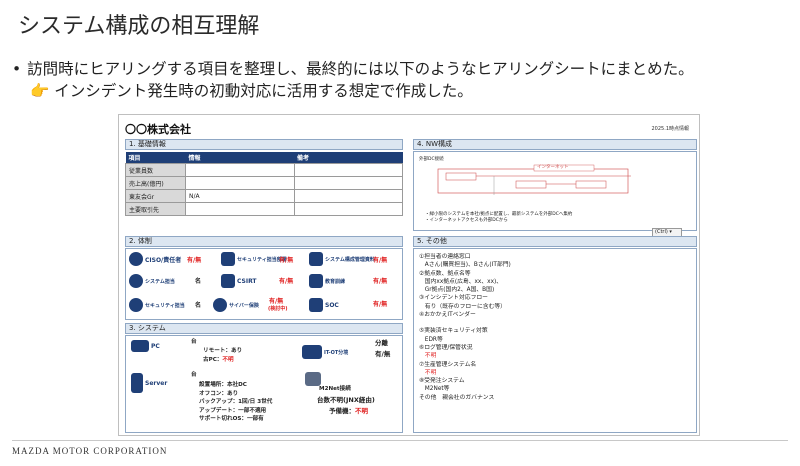 The image size is (800, 466). Describe the element at coordinates (381, 343) in the screenshot. I see `itot-separation: 分離` at that location.